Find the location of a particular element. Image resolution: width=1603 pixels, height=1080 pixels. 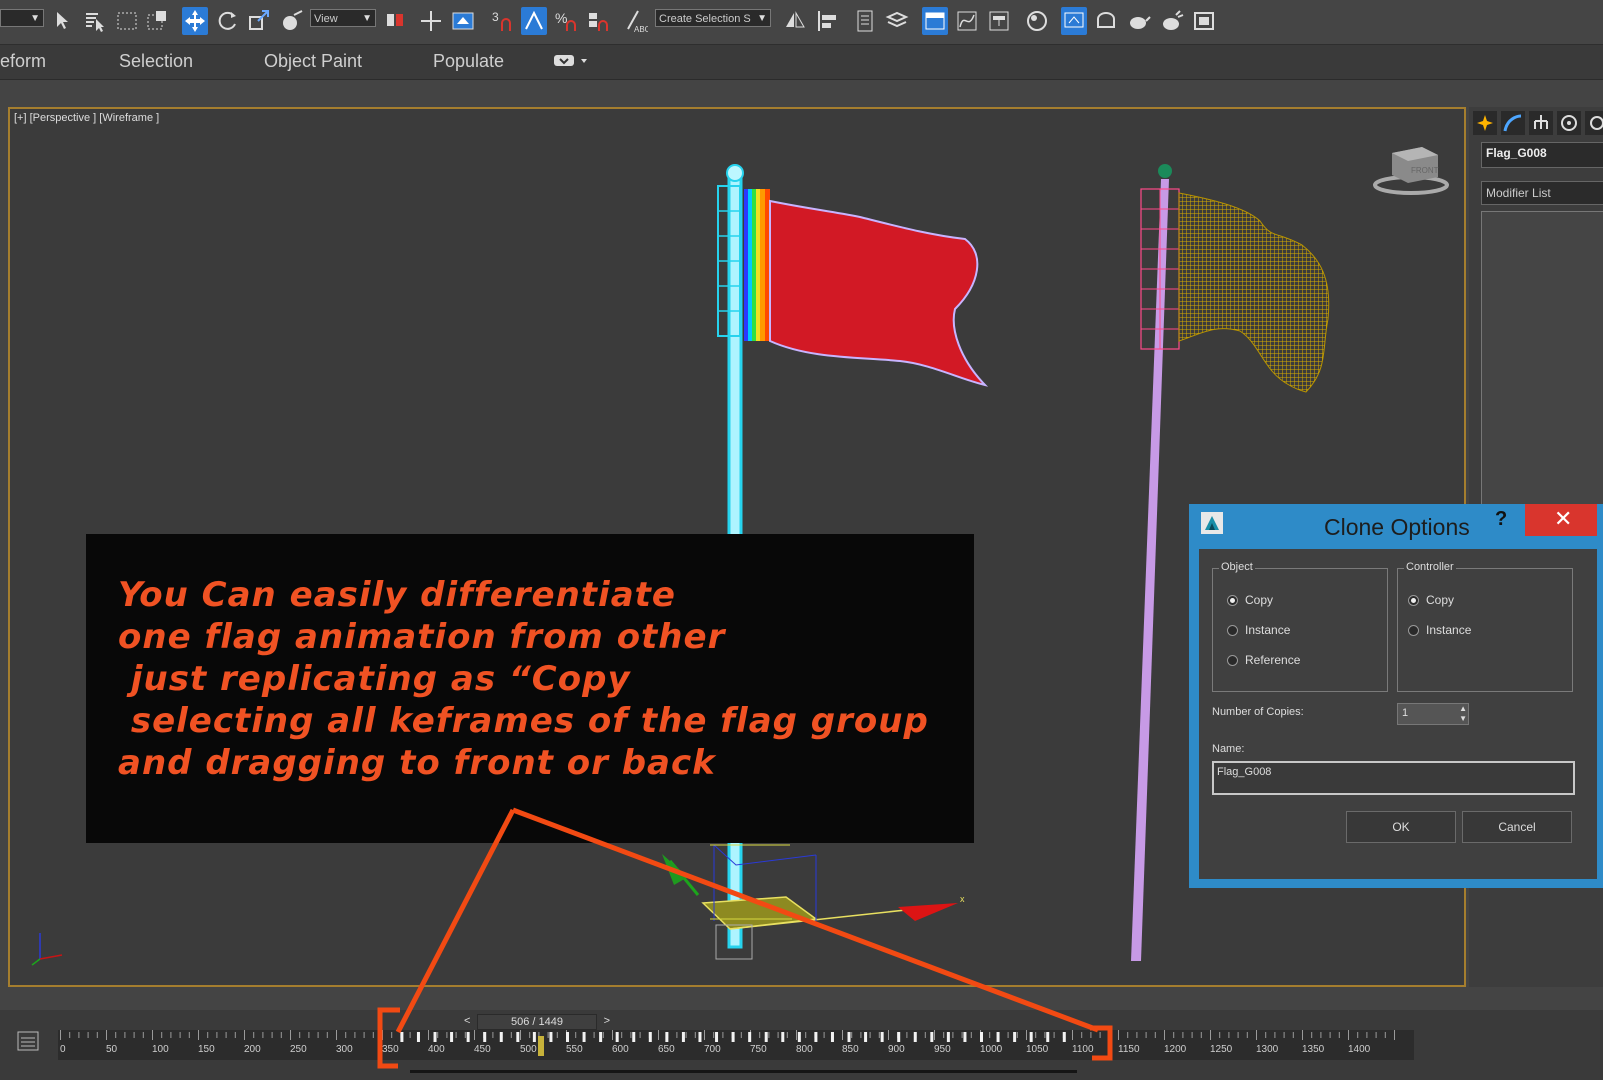

rect-region-button is located at coordinates (127, 21).